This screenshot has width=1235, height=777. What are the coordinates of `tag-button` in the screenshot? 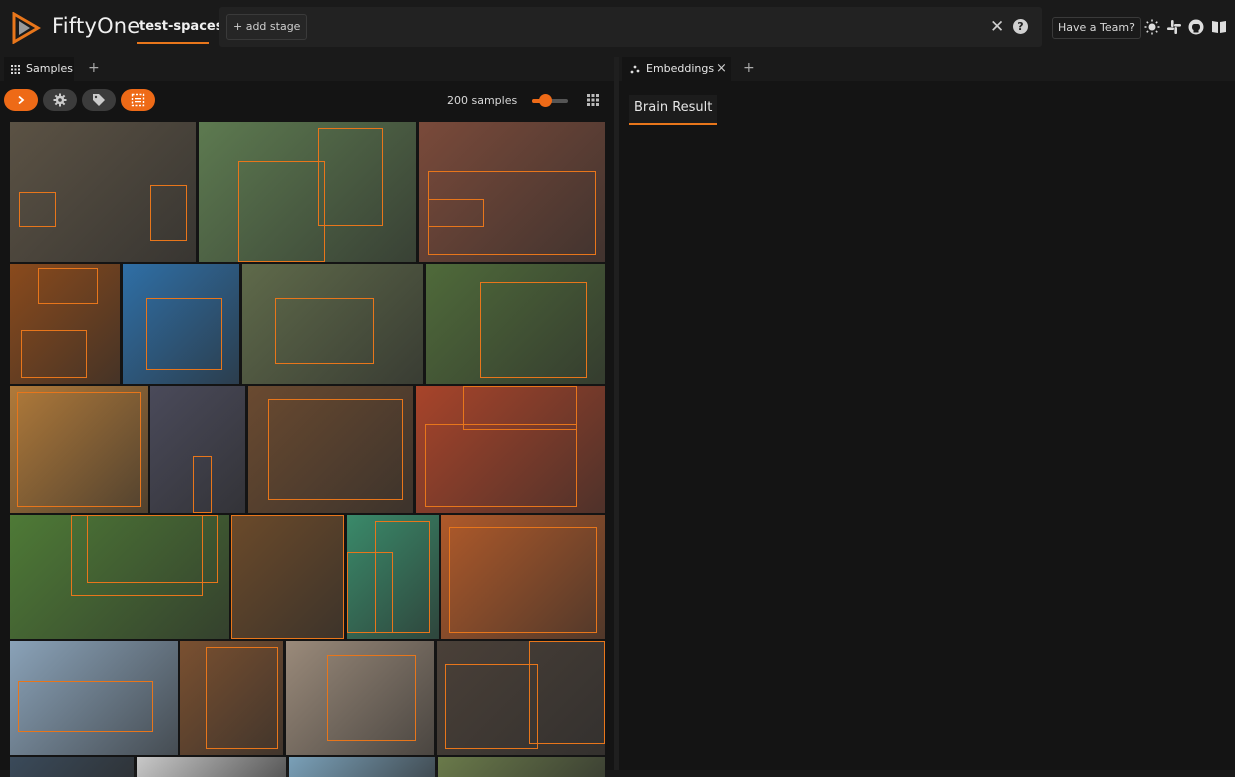 It's located at (99, 100).